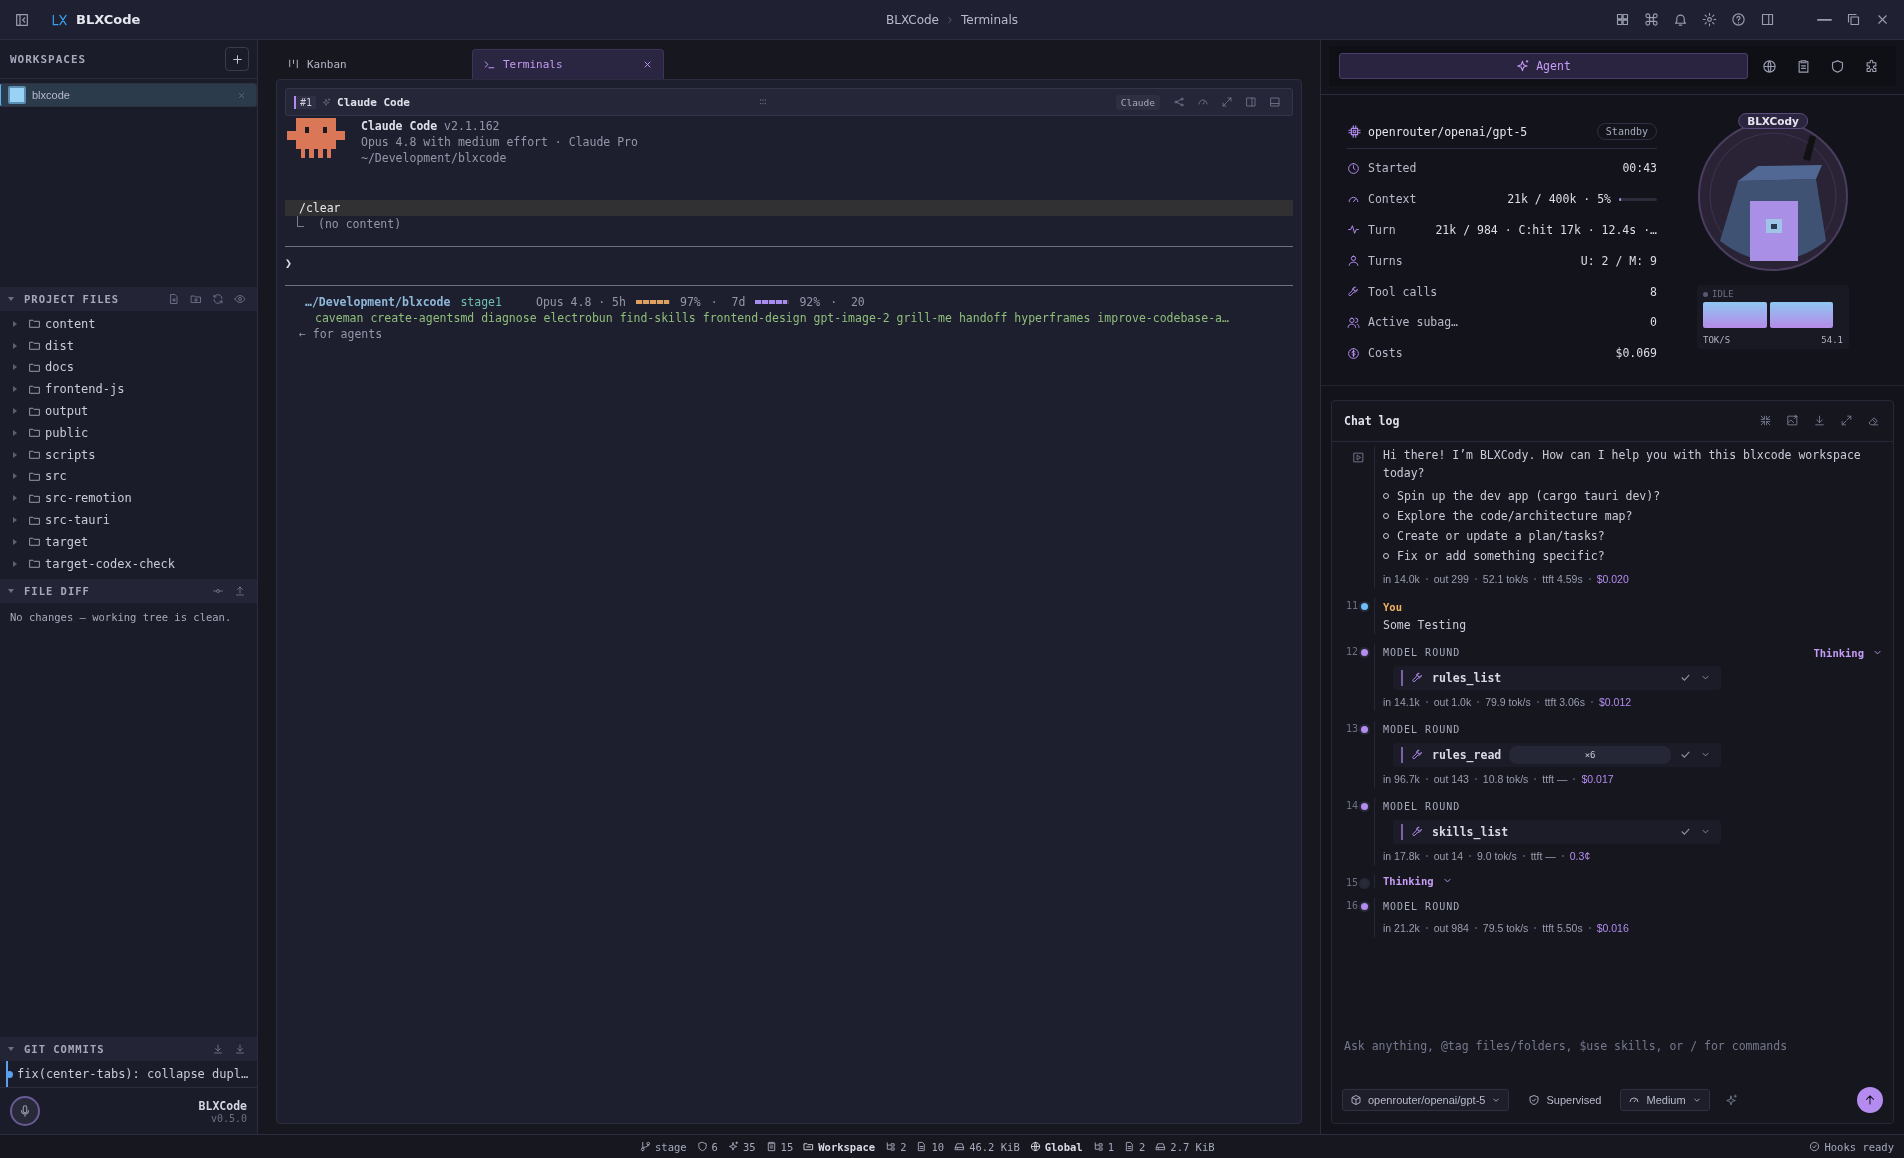 This screenshot has width=1904, height=1158. What do you see at coordinates (1103, 1146) in the screenshot?
I see `status-item: 1` at bounding box center [1103, 1146].